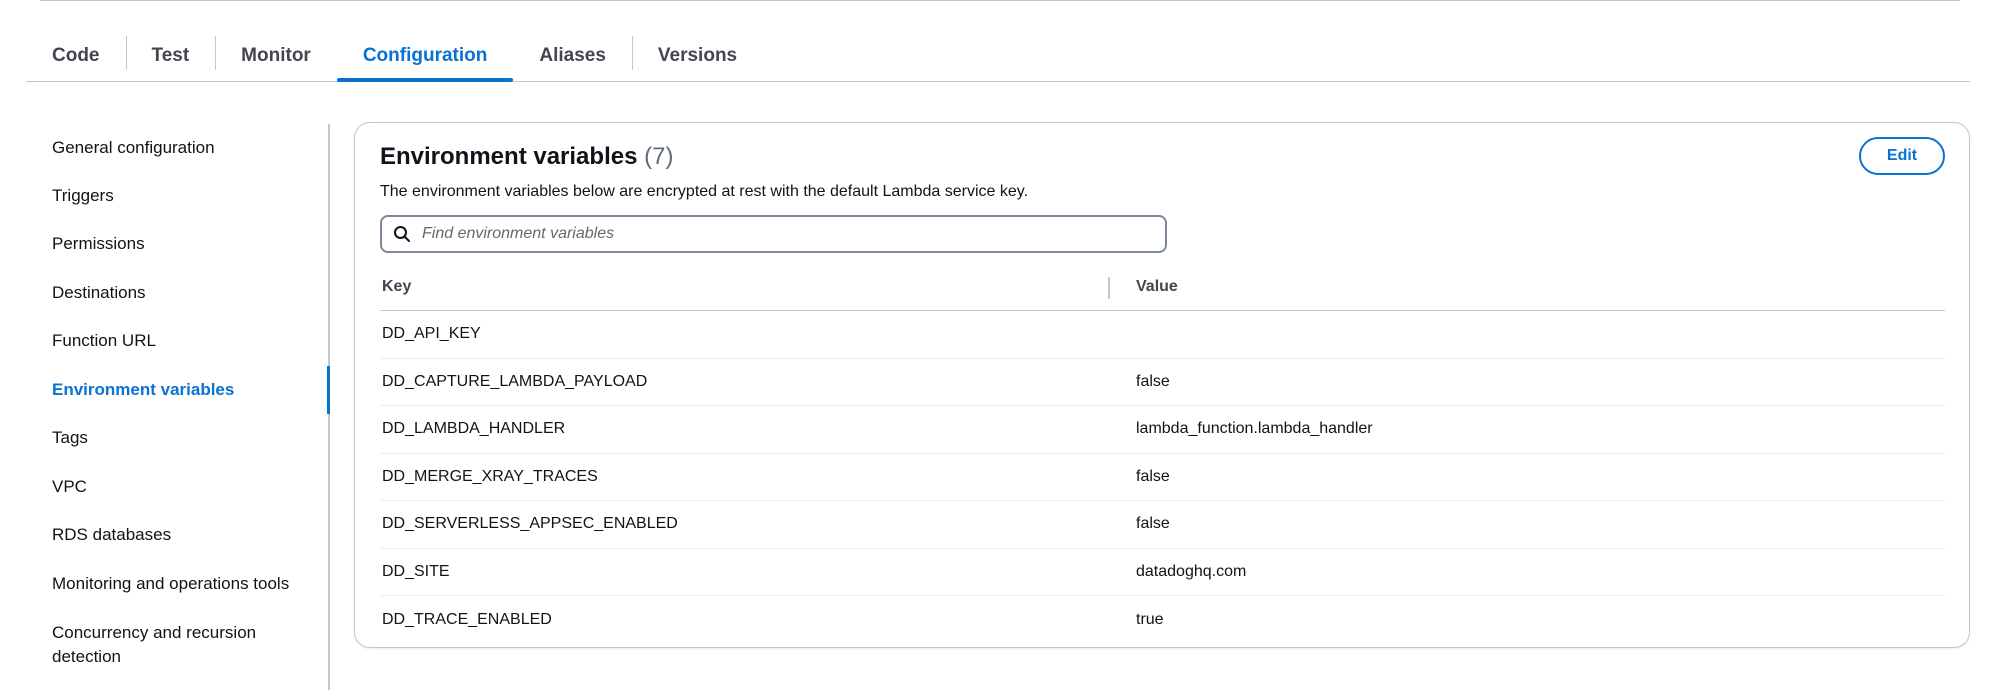 The width and height of the screenshot is (1999, 690). Describe the element at coordinates (182, 244) in the screenshot. I see `sidebar-item-permissions: Permissions` at that location.